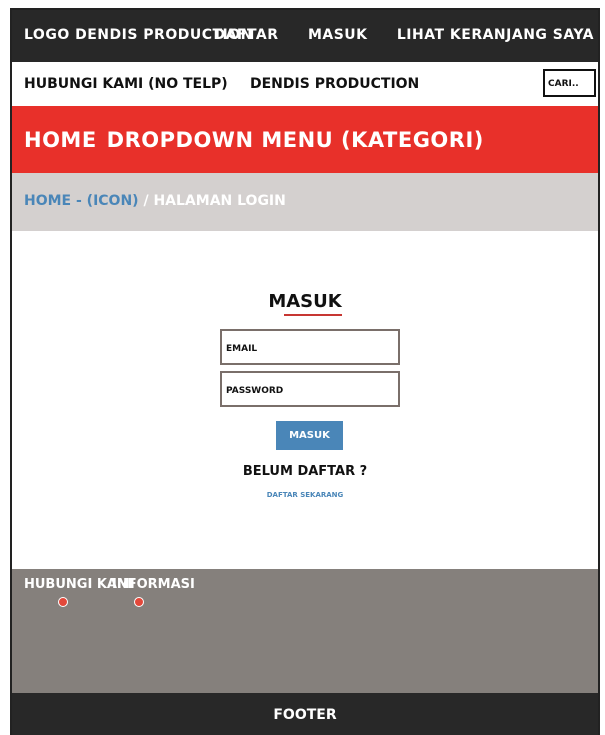  What do you see at coordinates (245, 35) in the screenshot?
I see `nav-daftar-link: DAFTAR` at bounding box center [245, 35].